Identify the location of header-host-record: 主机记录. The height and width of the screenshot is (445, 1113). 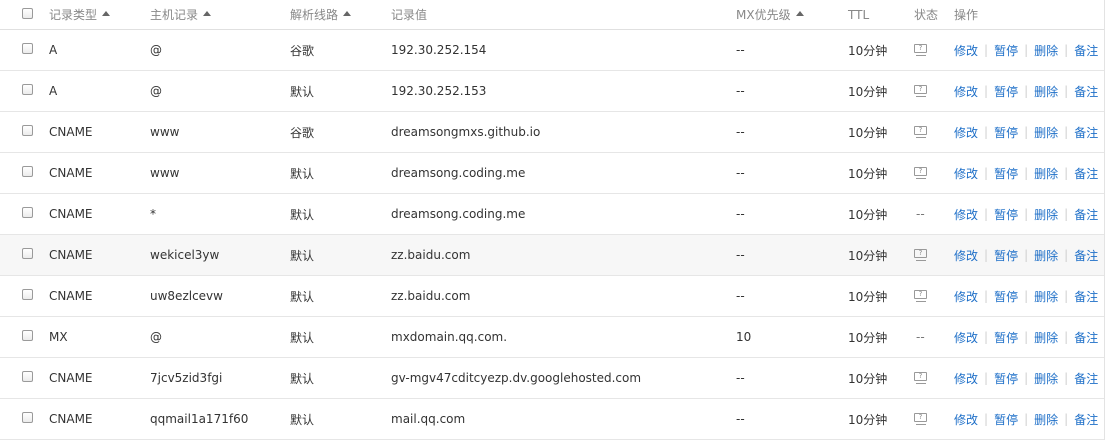
(181, 14).